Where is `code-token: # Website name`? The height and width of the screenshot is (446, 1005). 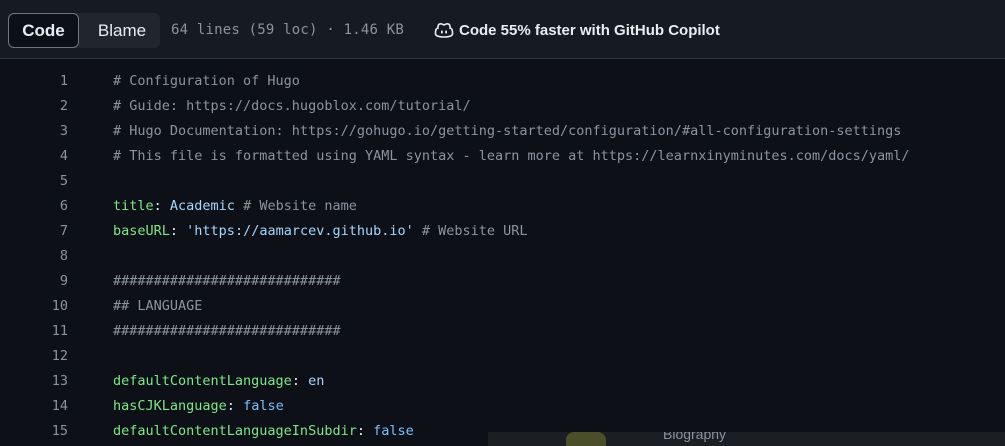
code-token: # Website name is located at coordinates (295, 206).